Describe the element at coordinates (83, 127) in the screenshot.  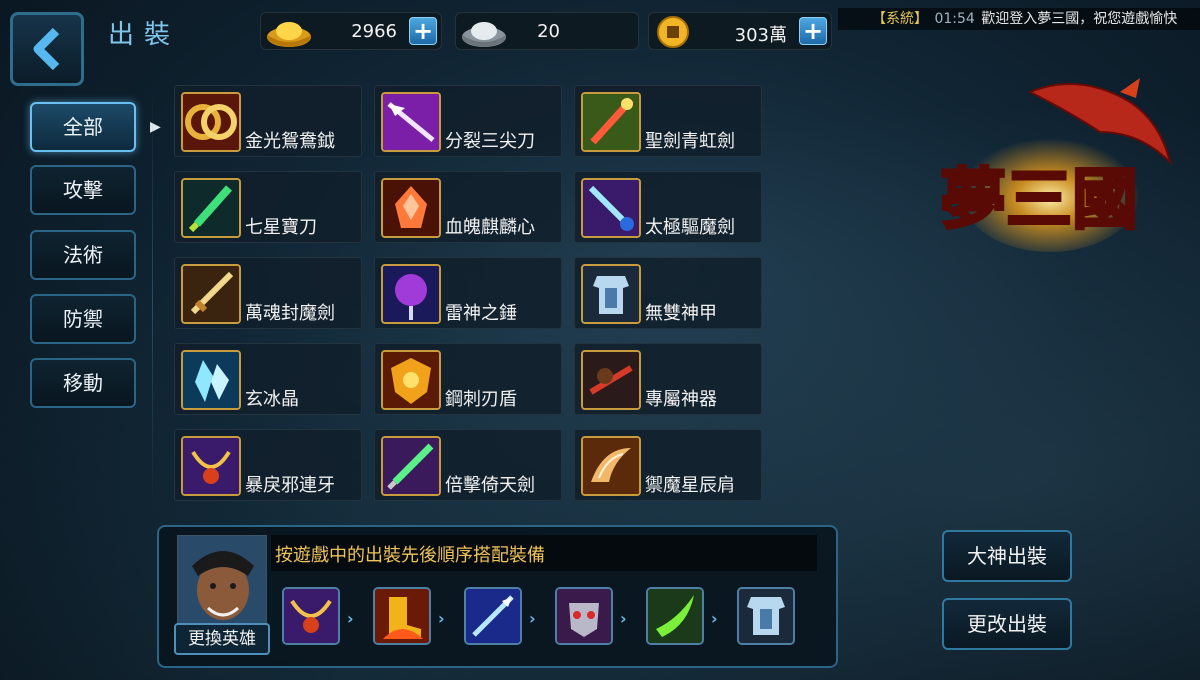
I see `category-all: 全部` at that location.